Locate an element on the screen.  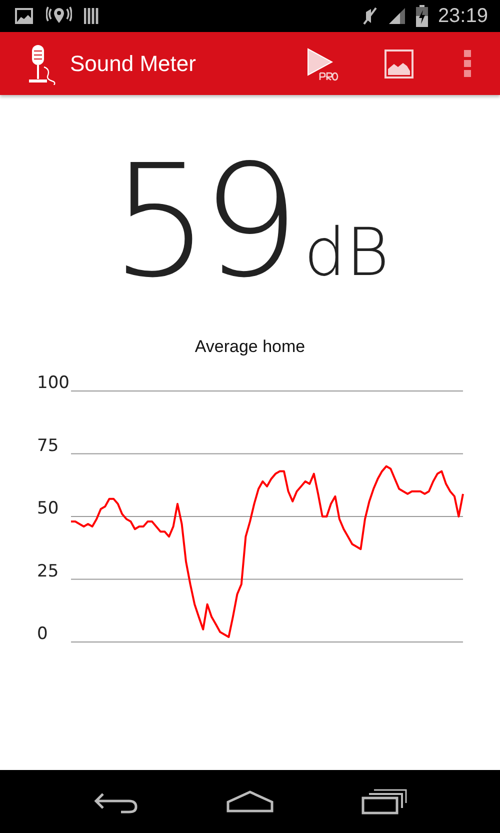
status-time: 23:19 is located at coordinates (463, 16).